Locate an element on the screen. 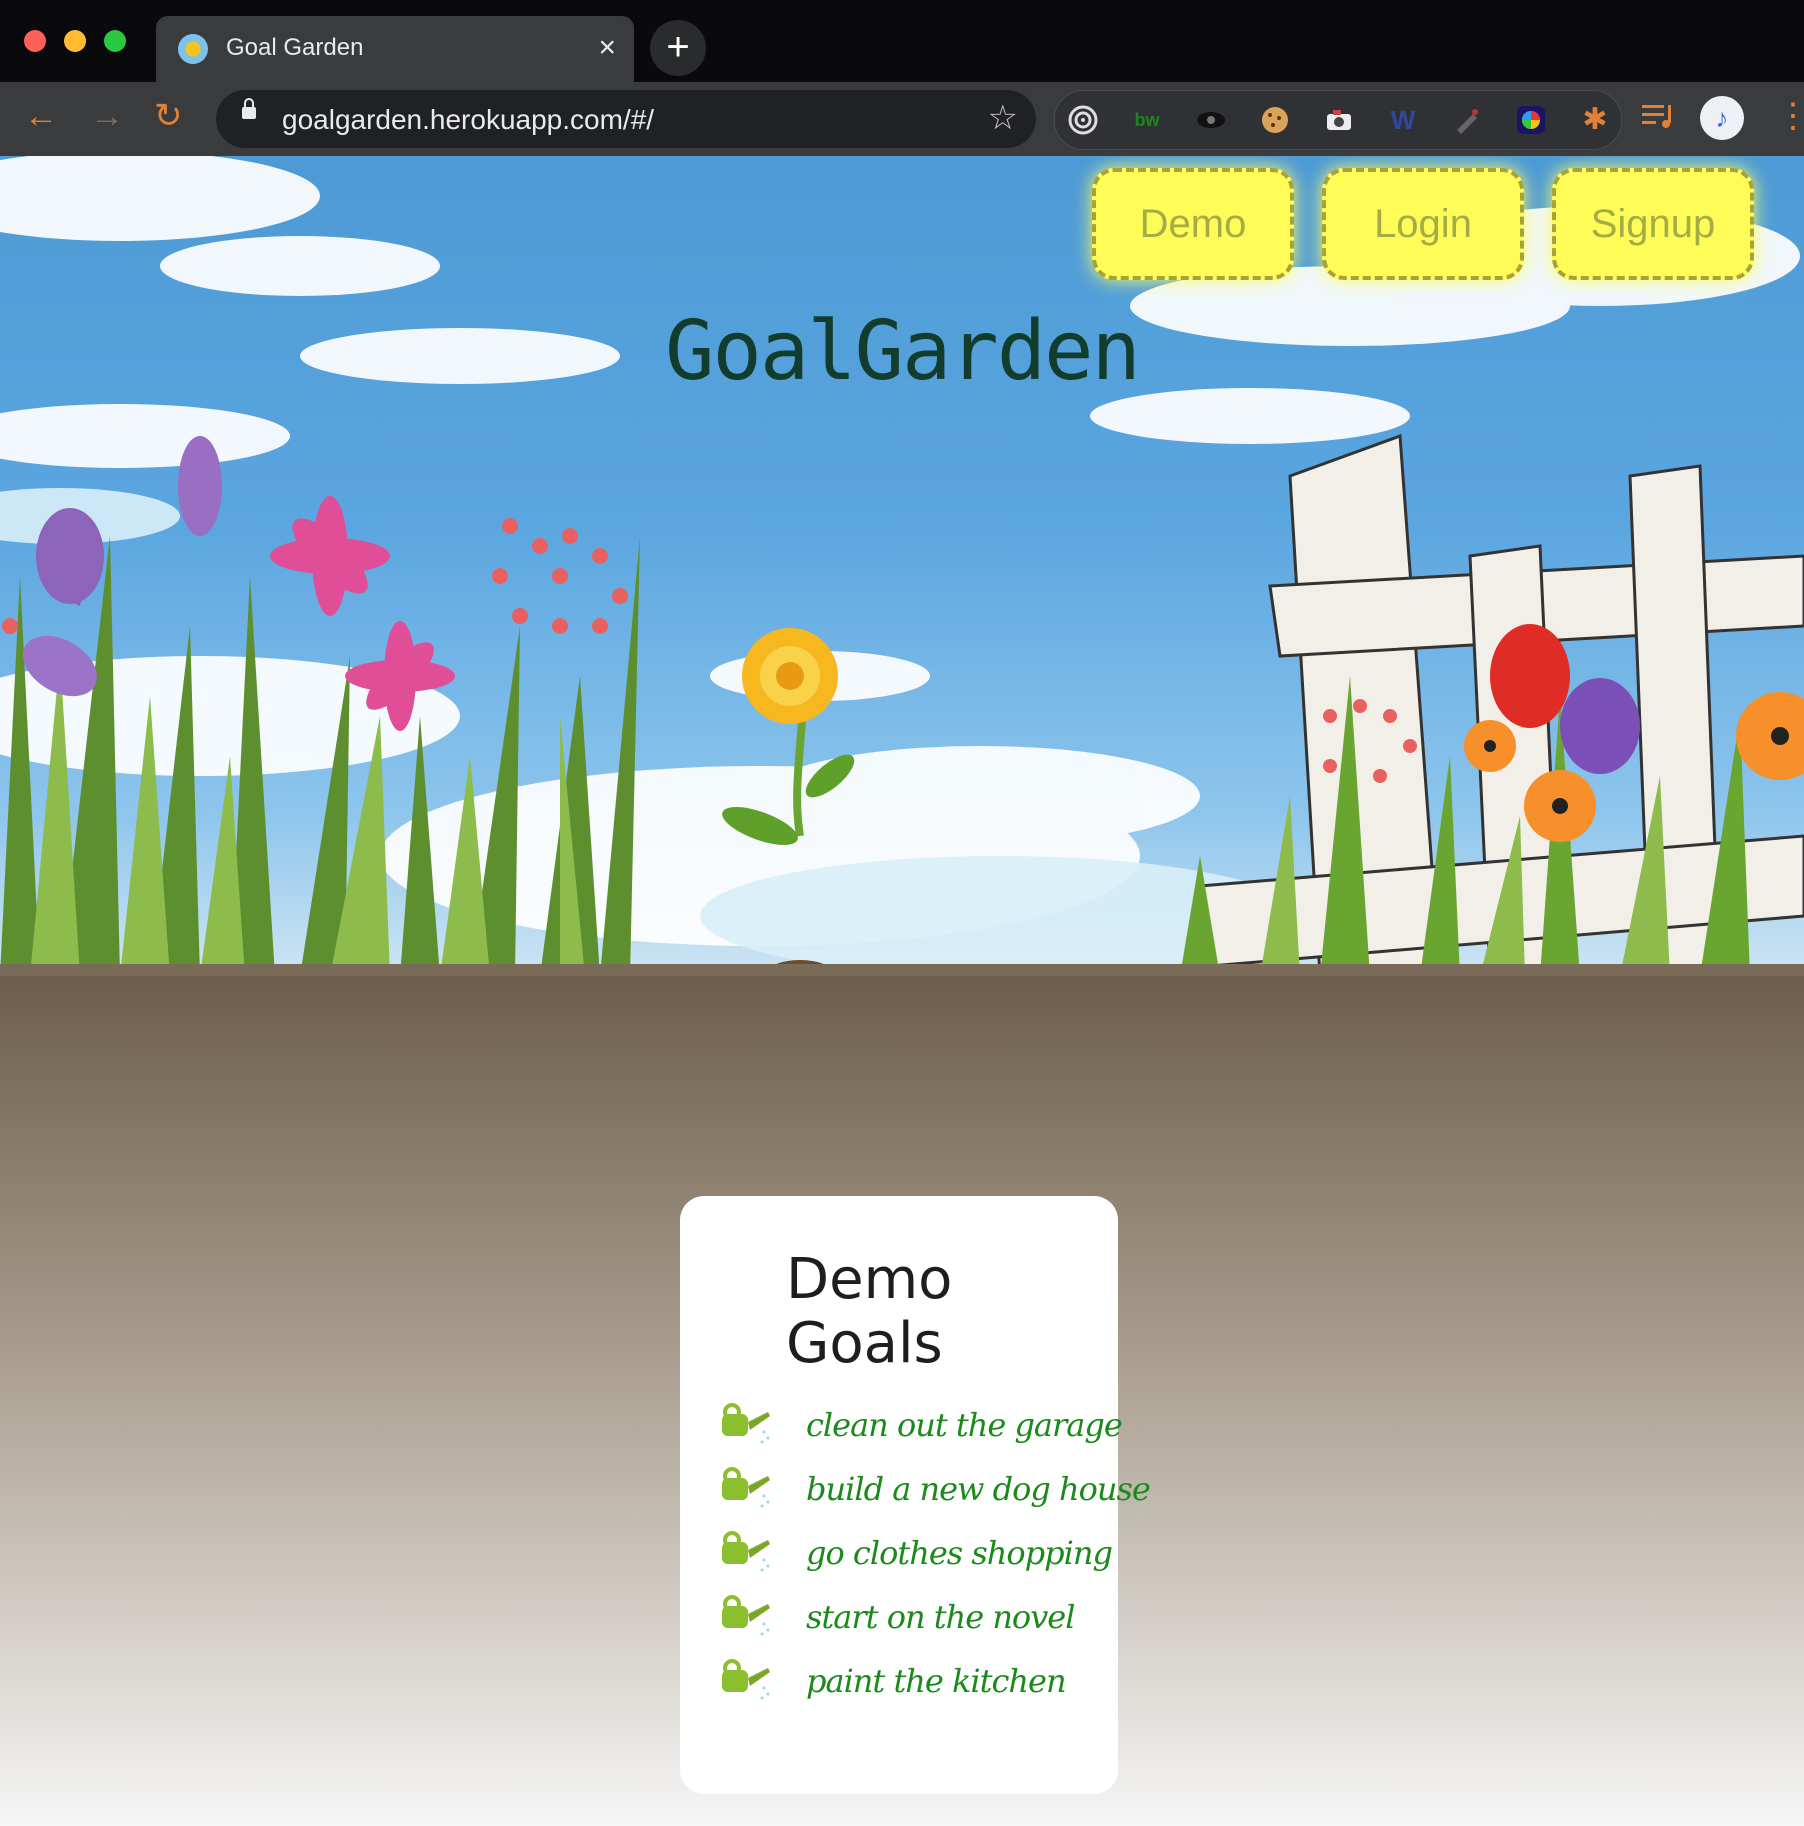 The height and width of the screenshot is (1826, 1804). goal-text: start on the novel is located at coordinates (940, 1617).